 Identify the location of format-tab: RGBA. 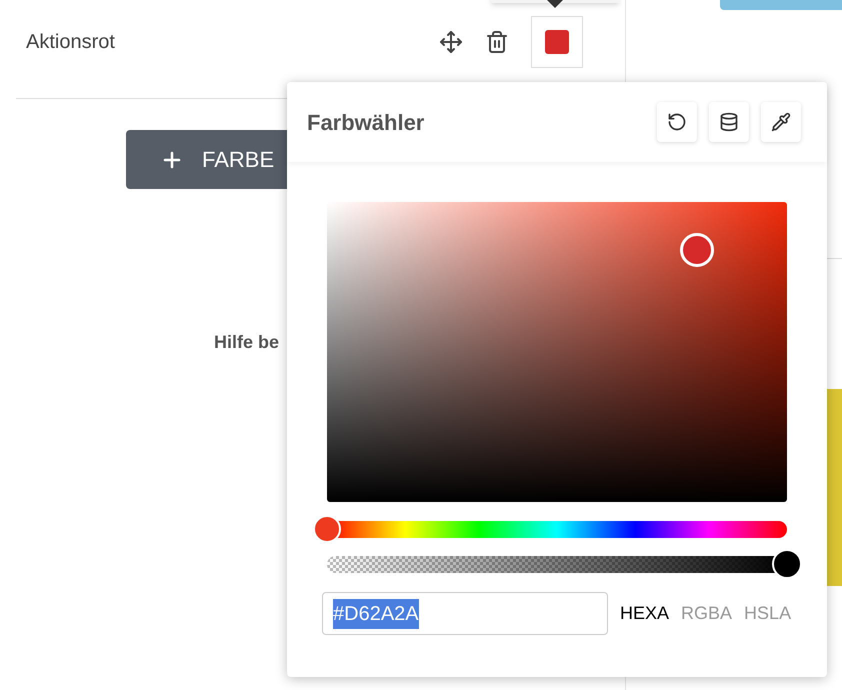
(706, 613).